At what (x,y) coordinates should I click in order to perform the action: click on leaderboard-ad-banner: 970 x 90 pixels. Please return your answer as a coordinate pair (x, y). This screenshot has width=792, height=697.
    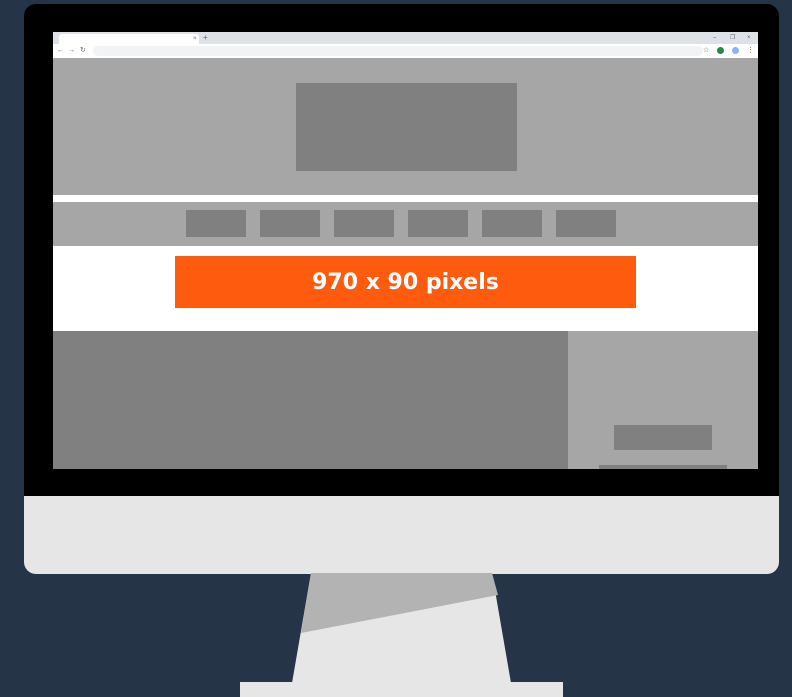
    Looking at the image, I should click on (405, 282).